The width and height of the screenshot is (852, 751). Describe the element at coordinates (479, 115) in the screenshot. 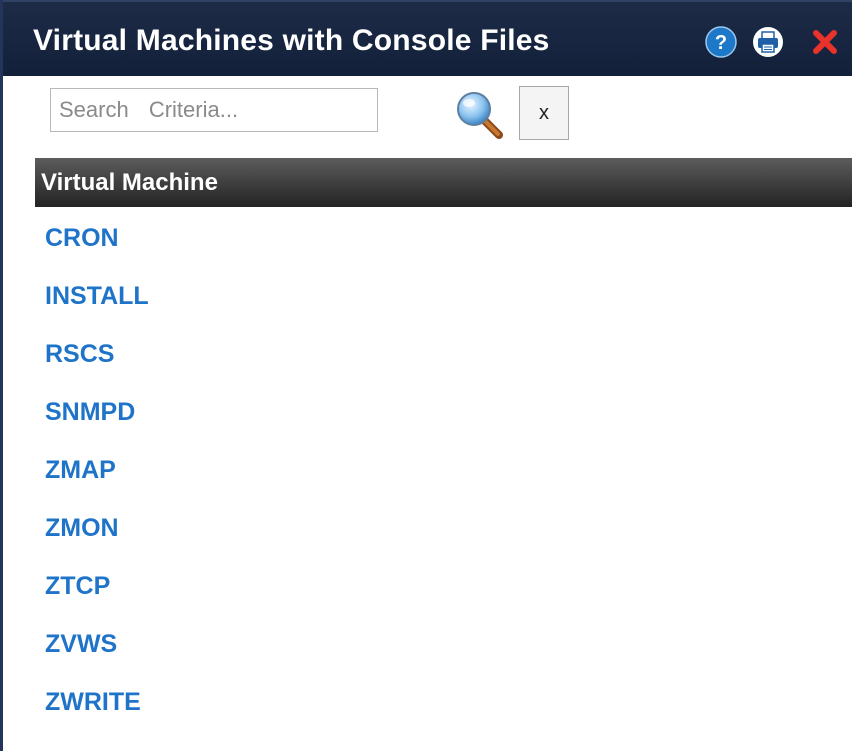

I see `magnifier-icon` at that location.